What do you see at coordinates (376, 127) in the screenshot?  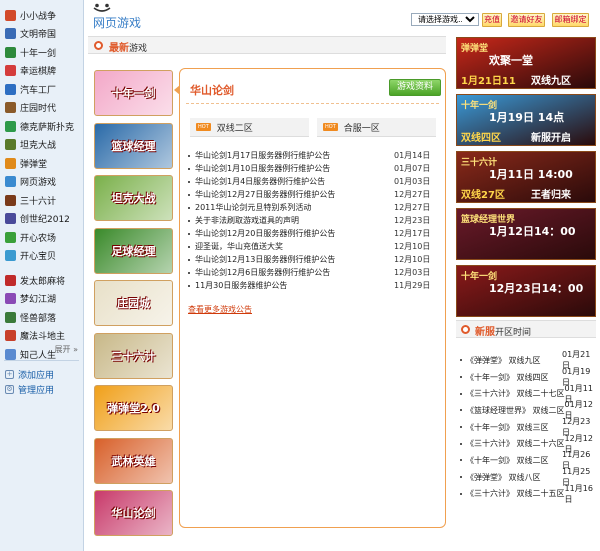 I see `server-tab: HOT 合服一区` at bounding box center [376, 127].